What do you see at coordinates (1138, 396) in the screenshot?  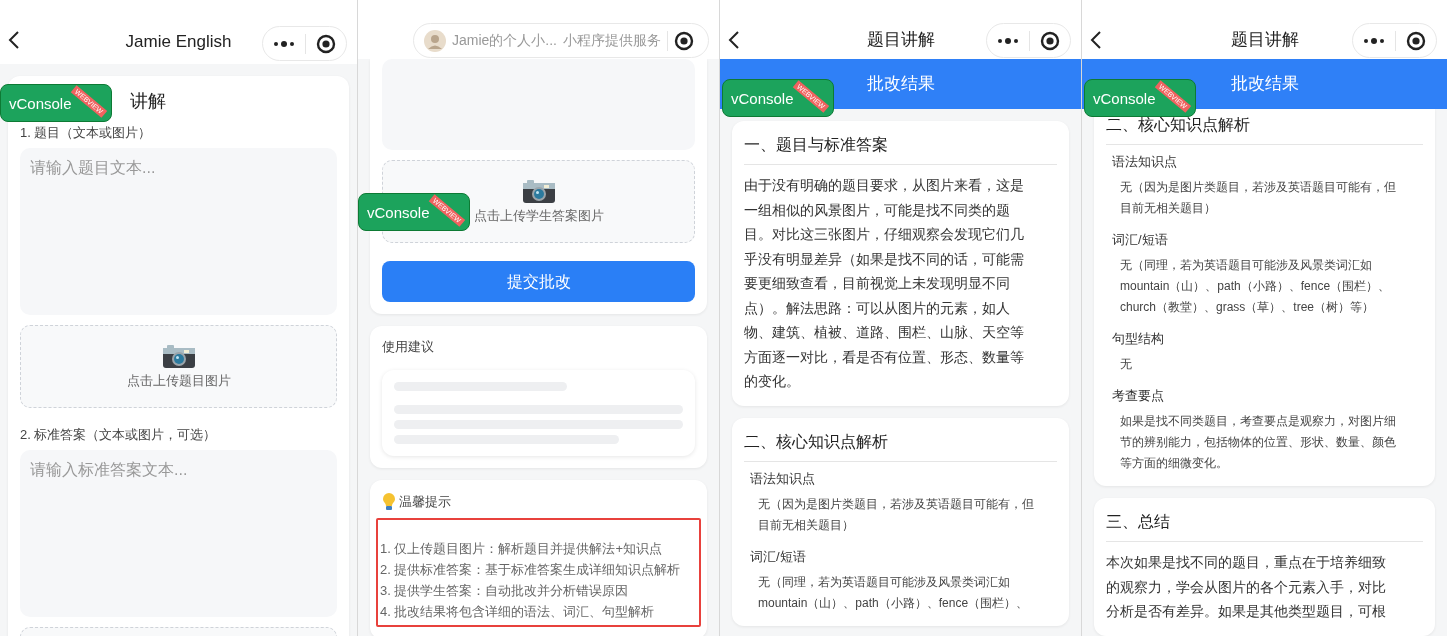 I see `subsection-title: 考查要点` at bounding box center [1138, 396].